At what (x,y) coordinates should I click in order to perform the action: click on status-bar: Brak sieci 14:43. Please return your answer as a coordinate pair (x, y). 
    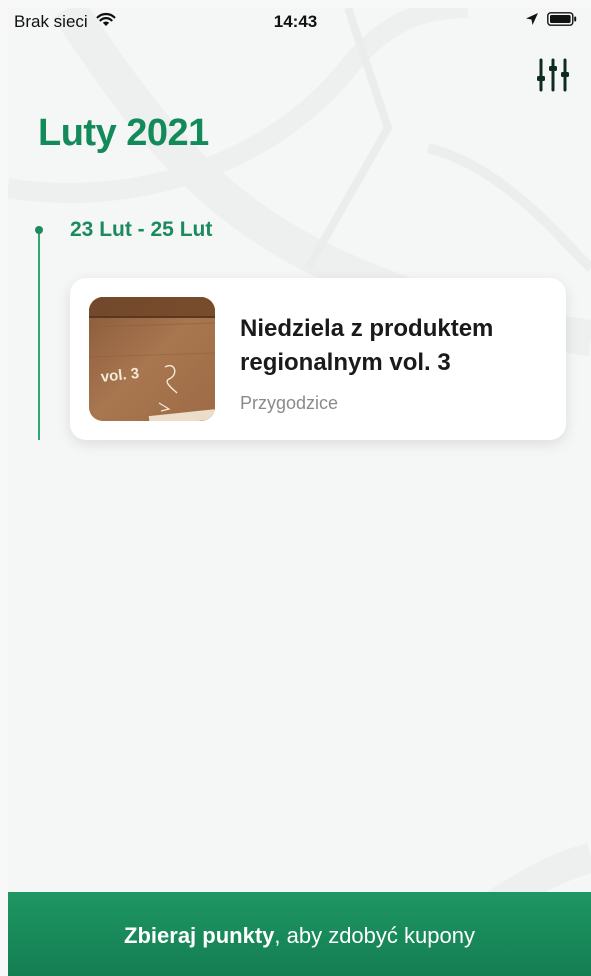
    Looking at the image, I should click on (295, 22).